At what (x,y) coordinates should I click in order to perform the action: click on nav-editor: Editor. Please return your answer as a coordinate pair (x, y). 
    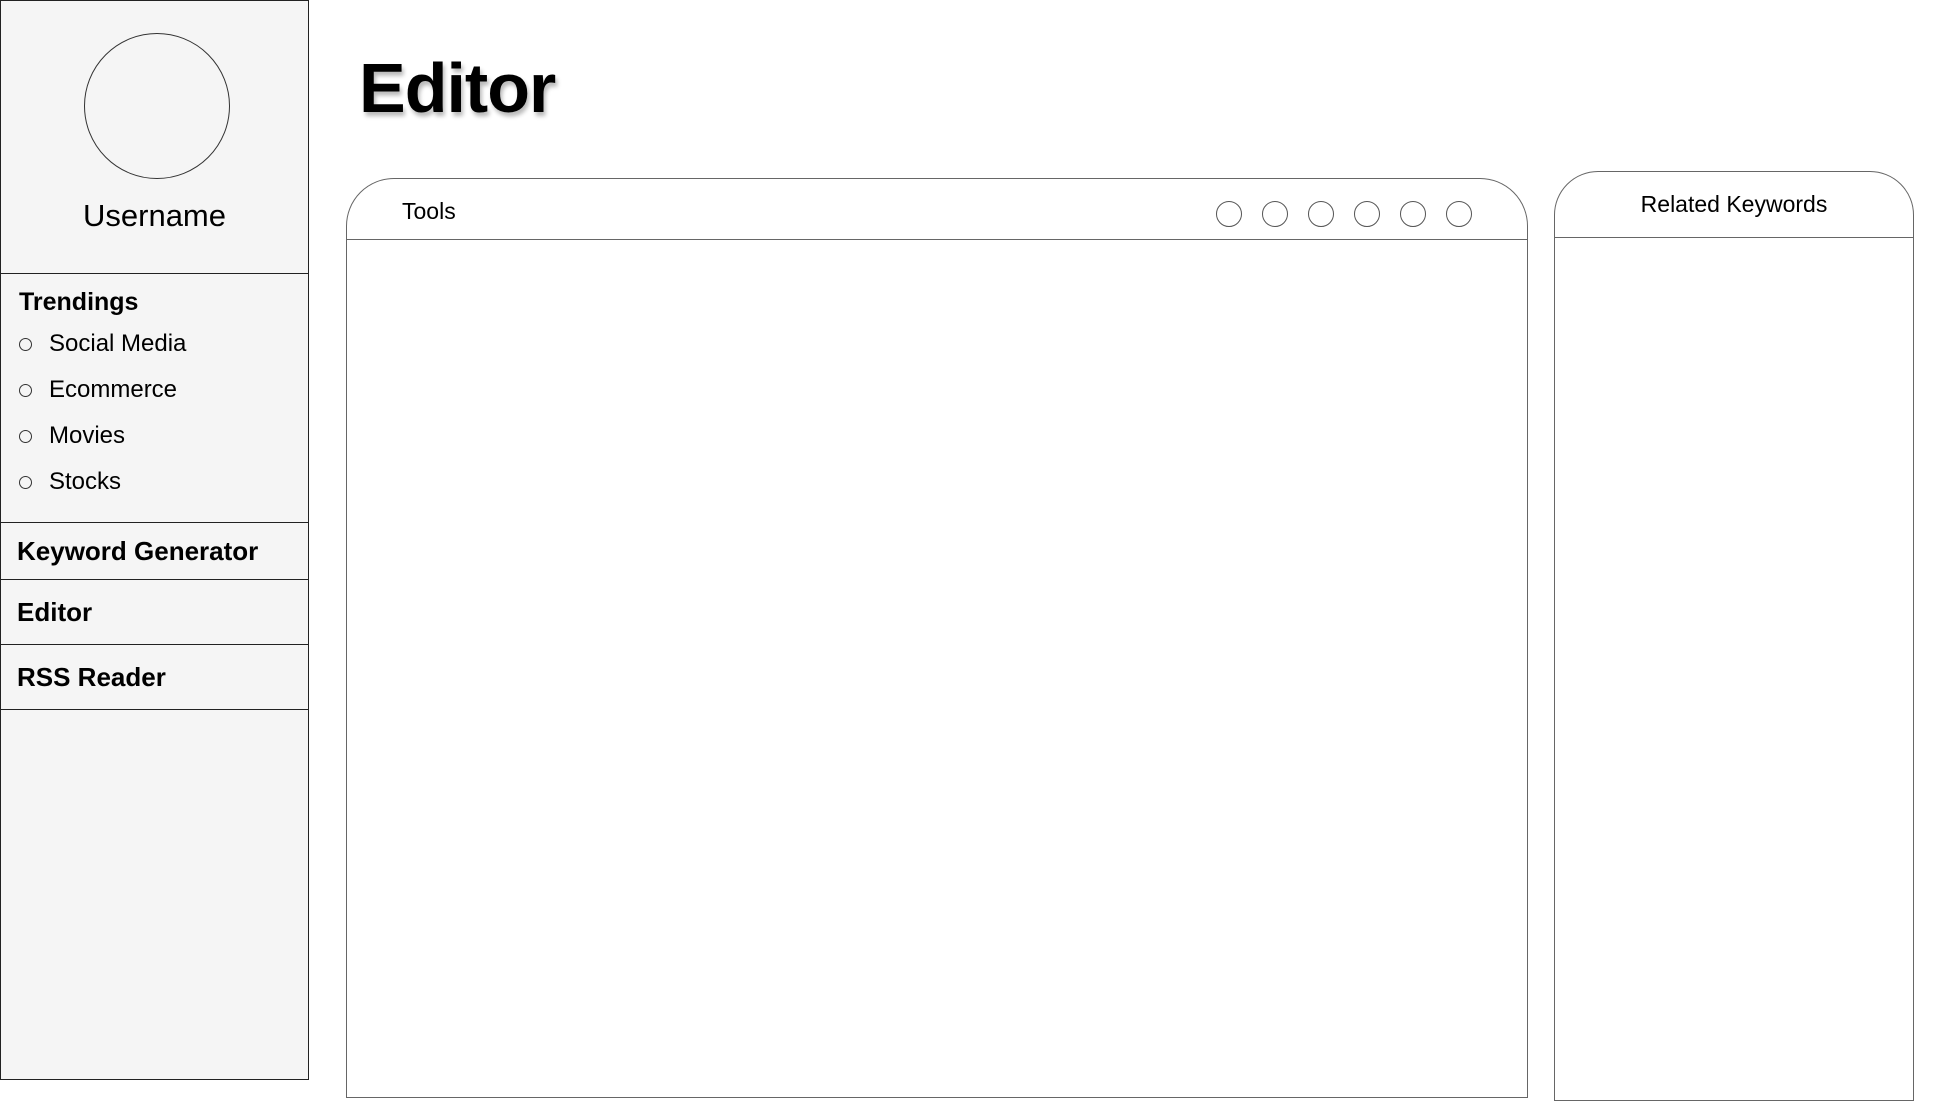
    Looking at the image, I should click on (154, 612).